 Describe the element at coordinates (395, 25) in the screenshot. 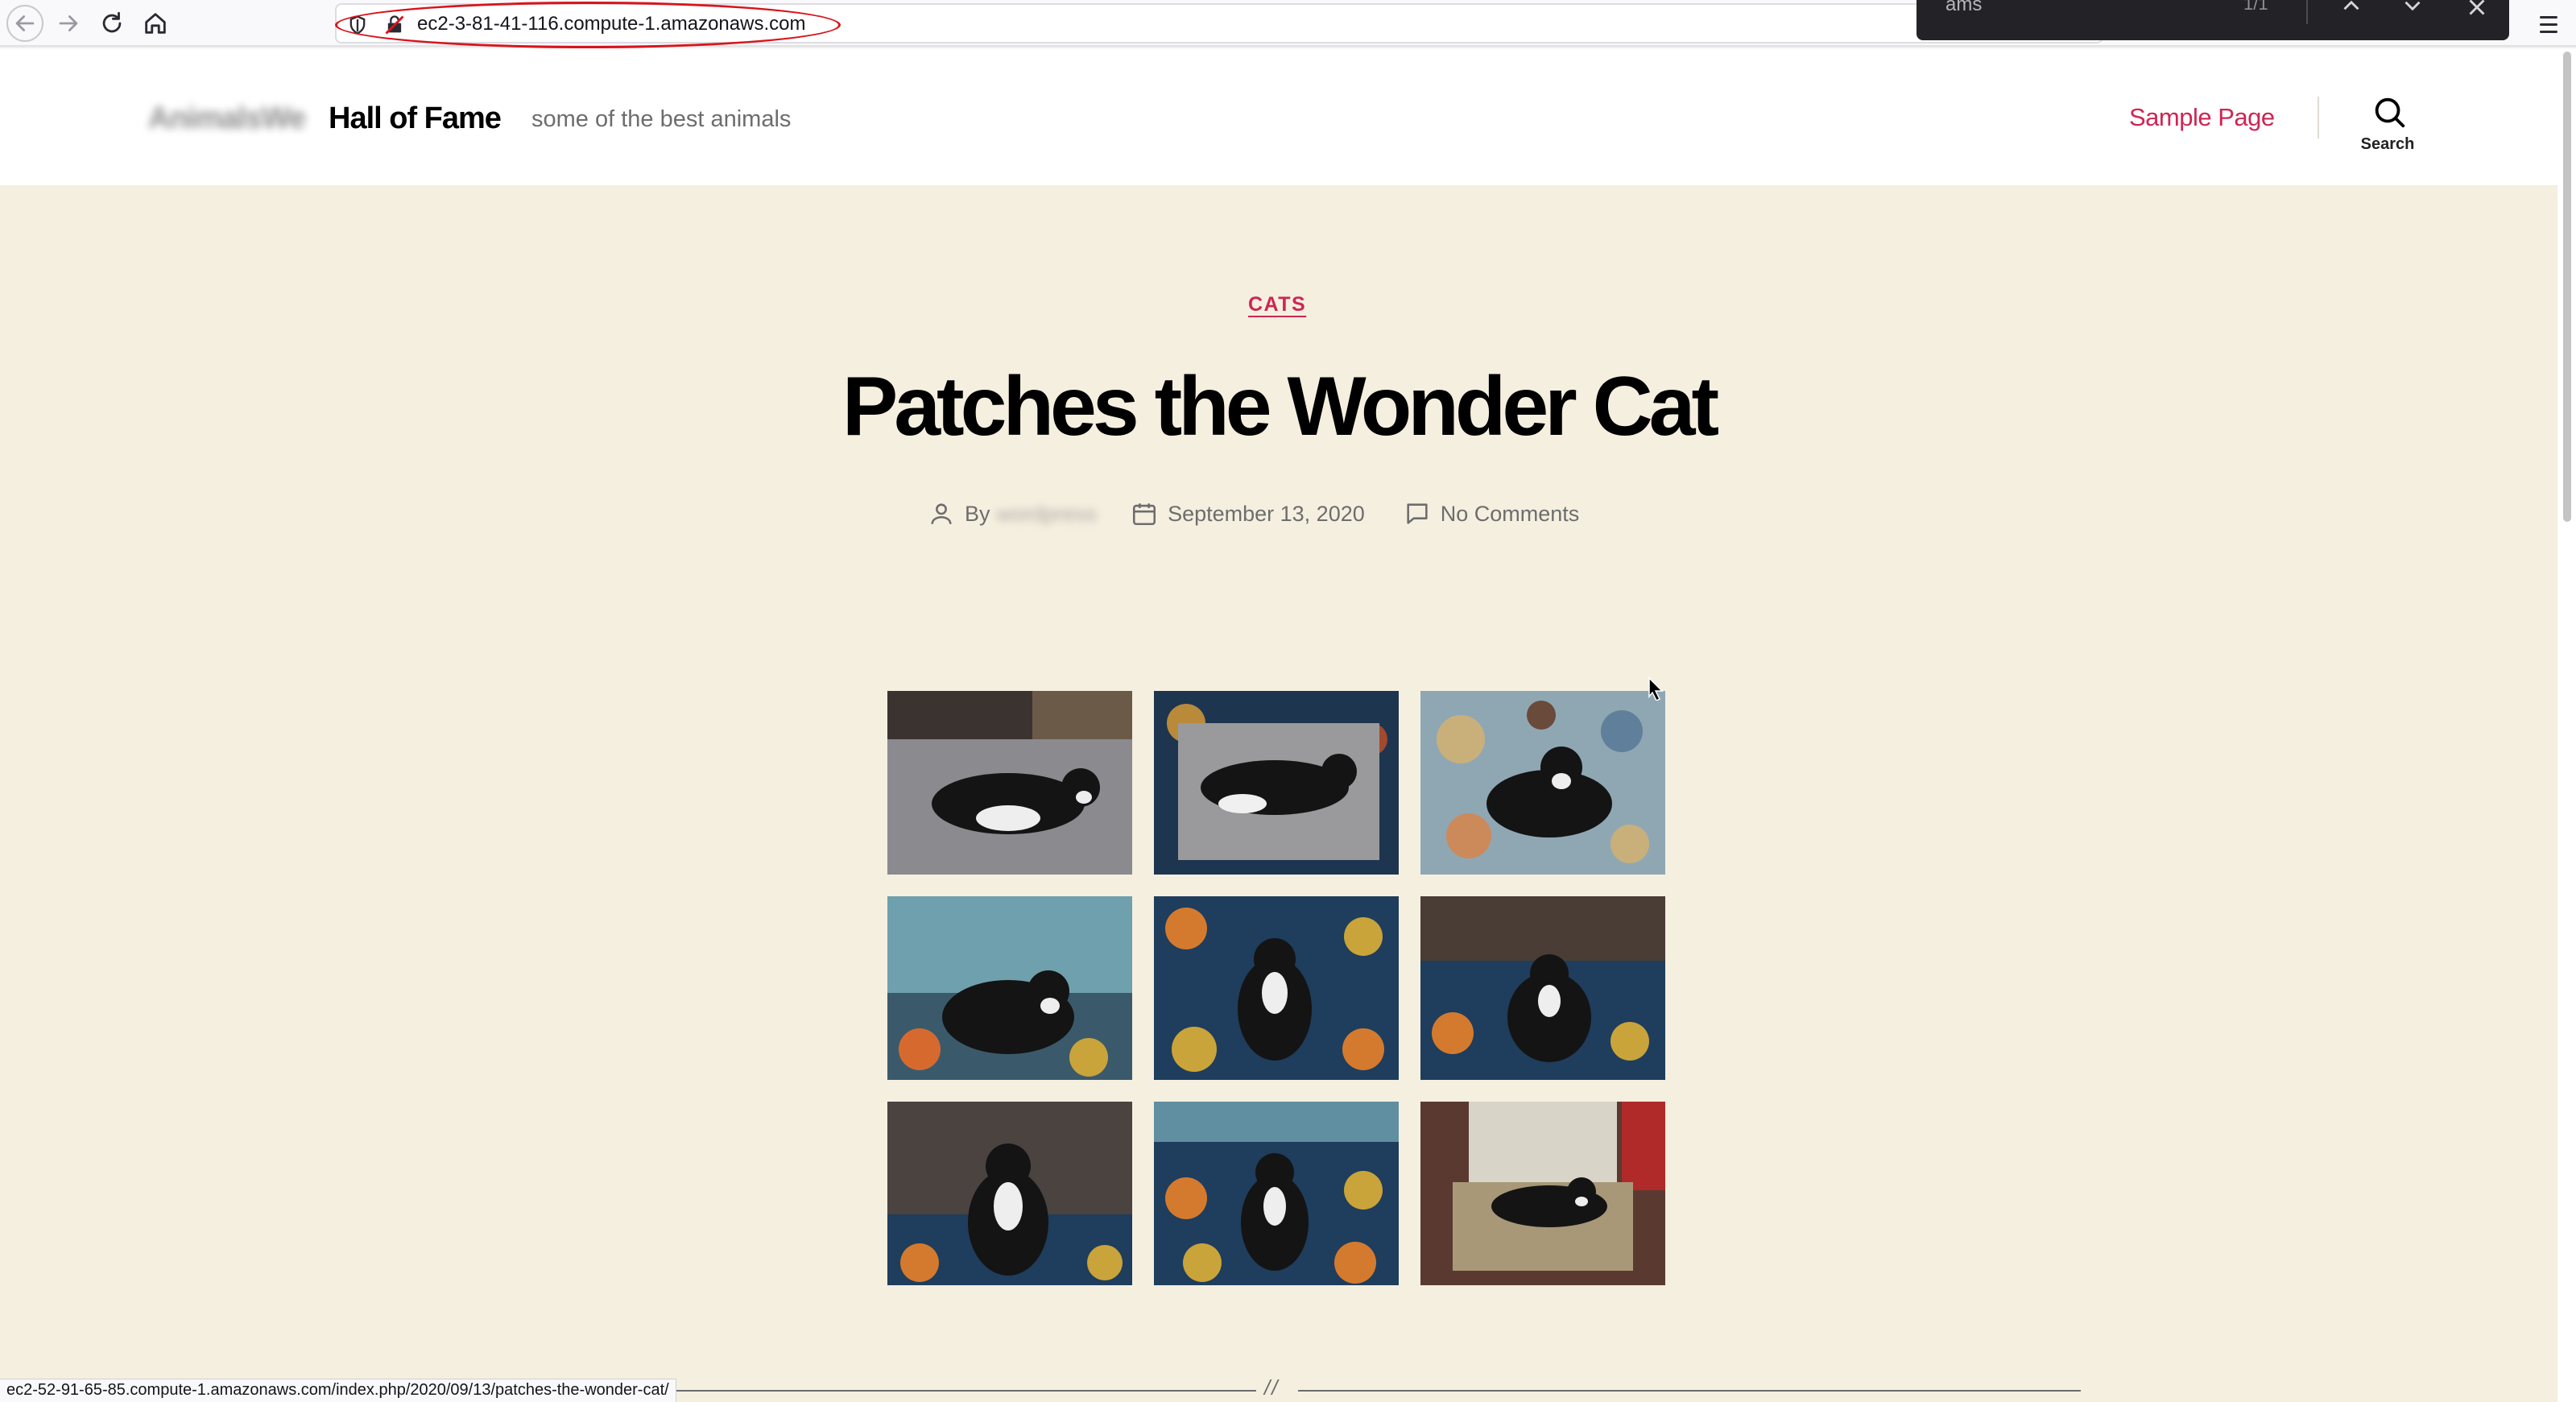

I see `insecure-lock-icon` at that location.